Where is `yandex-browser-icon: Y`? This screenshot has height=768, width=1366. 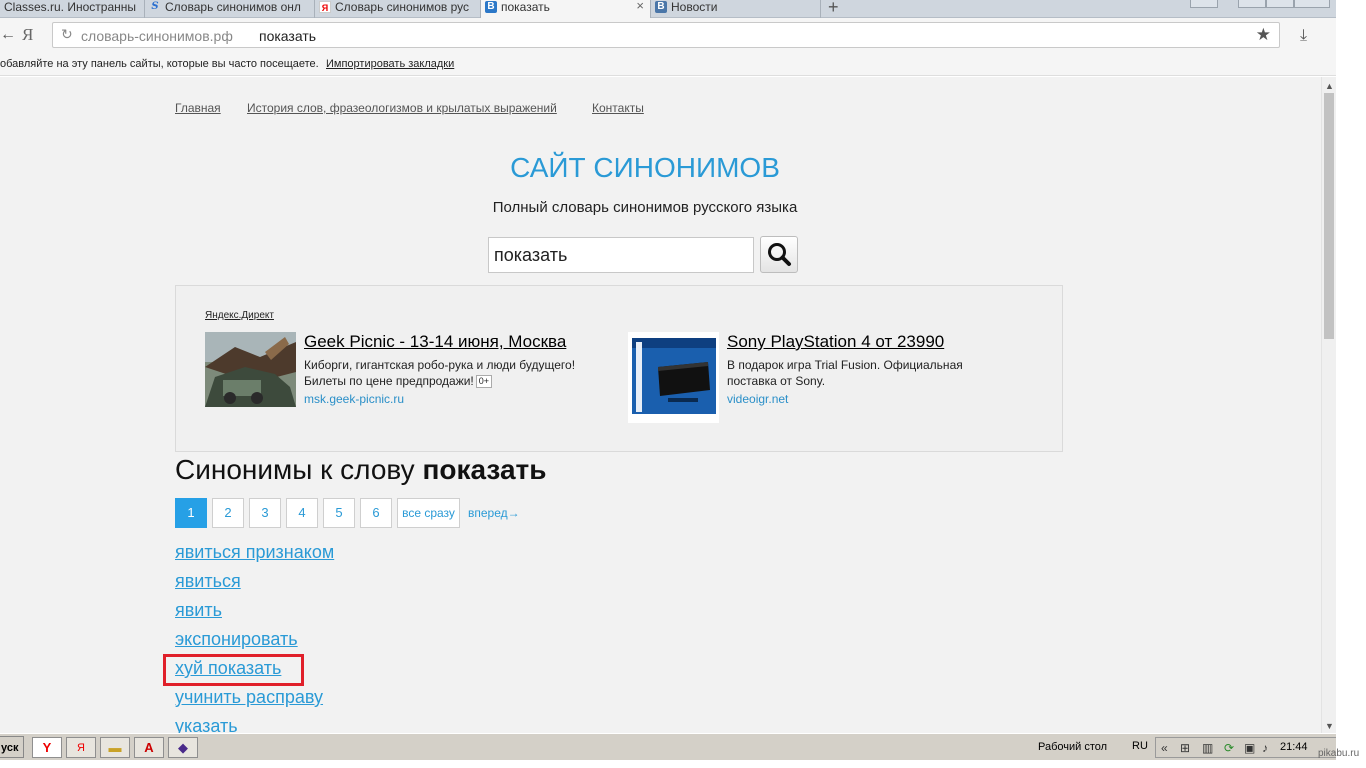
yandex-browser-icon: Y is located at coordinates (47, 747).